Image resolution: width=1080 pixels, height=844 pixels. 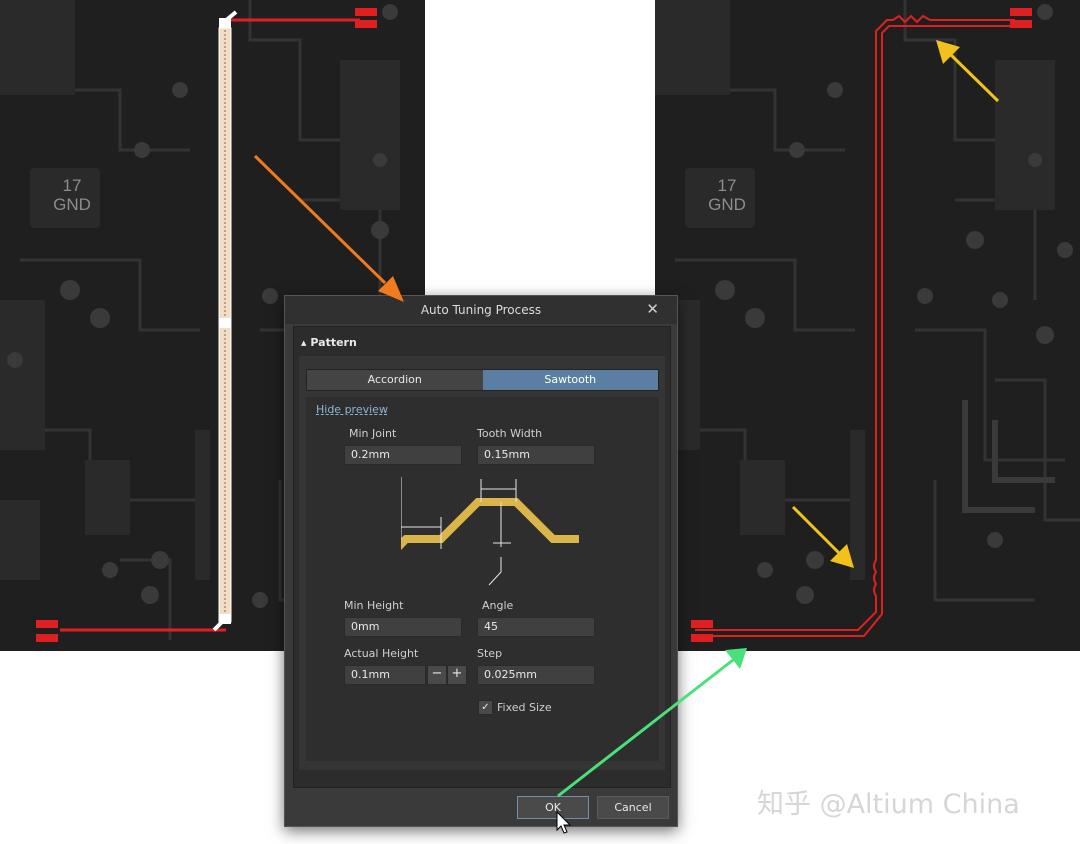 What do you see at coordinates (536, 455) in the screenshot?
I see `tooth-width-input: 0.15mm` at bounding box center [536, 455].